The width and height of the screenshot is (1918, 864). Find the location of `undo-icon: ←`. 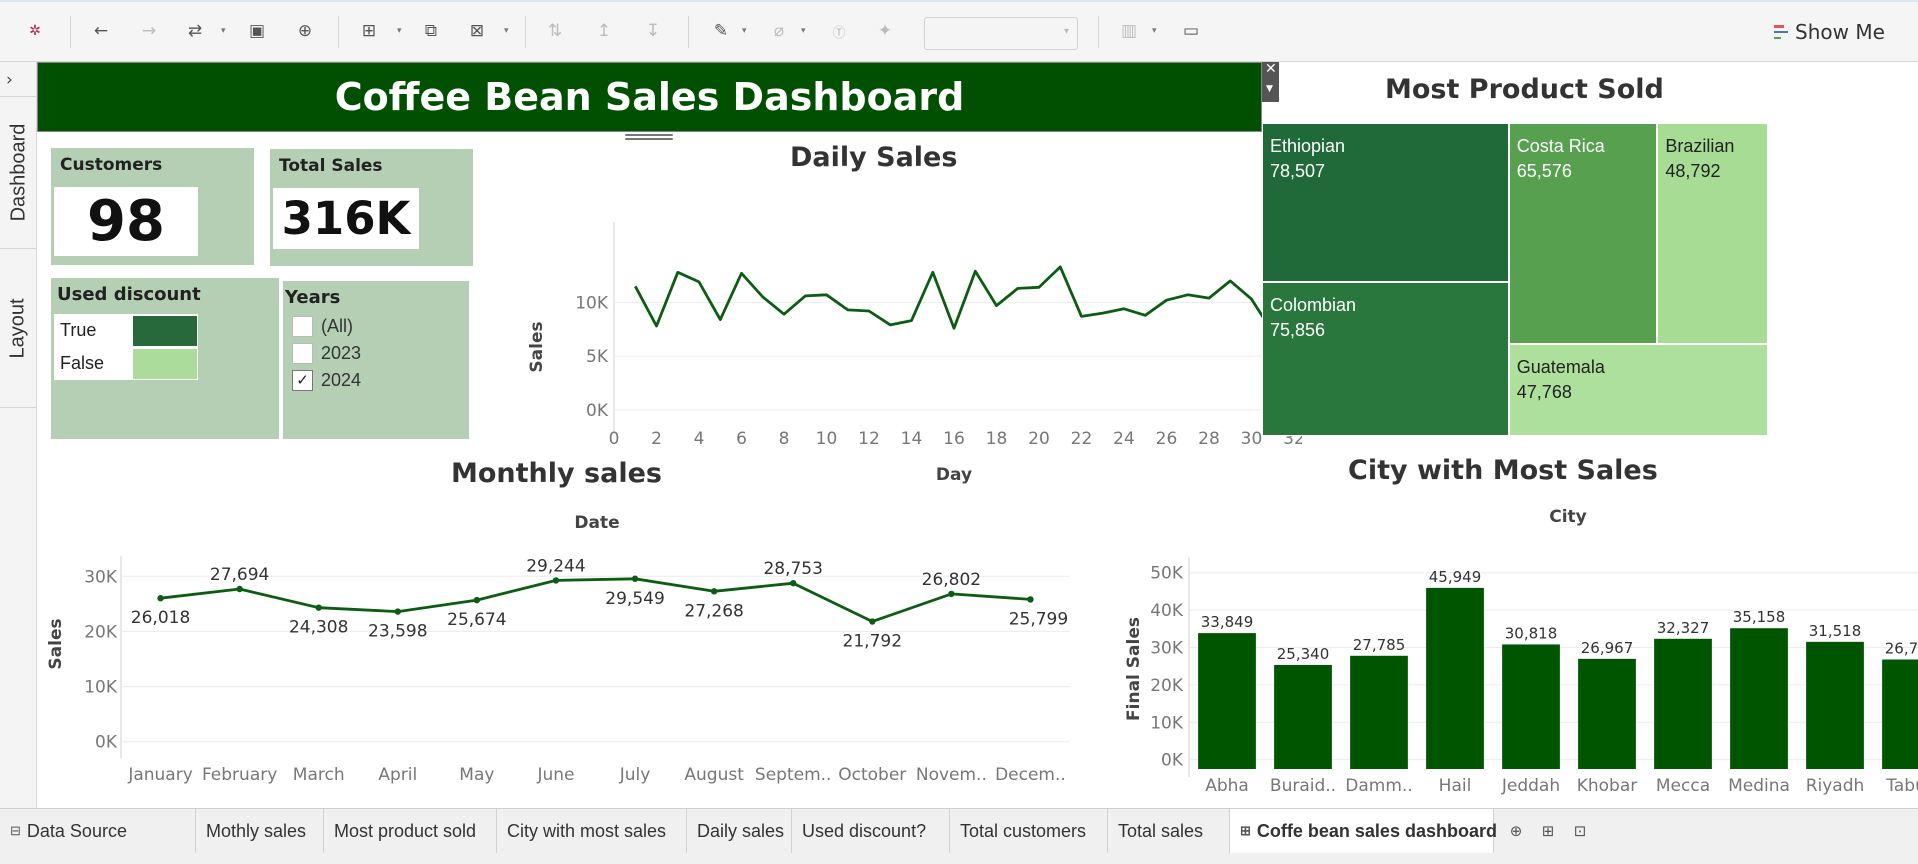

undo-icon: ← is located at coordinates (101, 31).